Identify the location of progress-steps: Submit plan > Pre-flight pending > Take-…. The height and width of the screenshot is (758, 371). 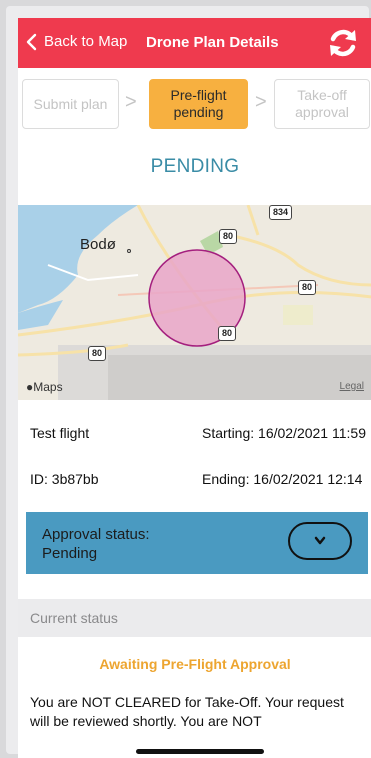
(194, 105).